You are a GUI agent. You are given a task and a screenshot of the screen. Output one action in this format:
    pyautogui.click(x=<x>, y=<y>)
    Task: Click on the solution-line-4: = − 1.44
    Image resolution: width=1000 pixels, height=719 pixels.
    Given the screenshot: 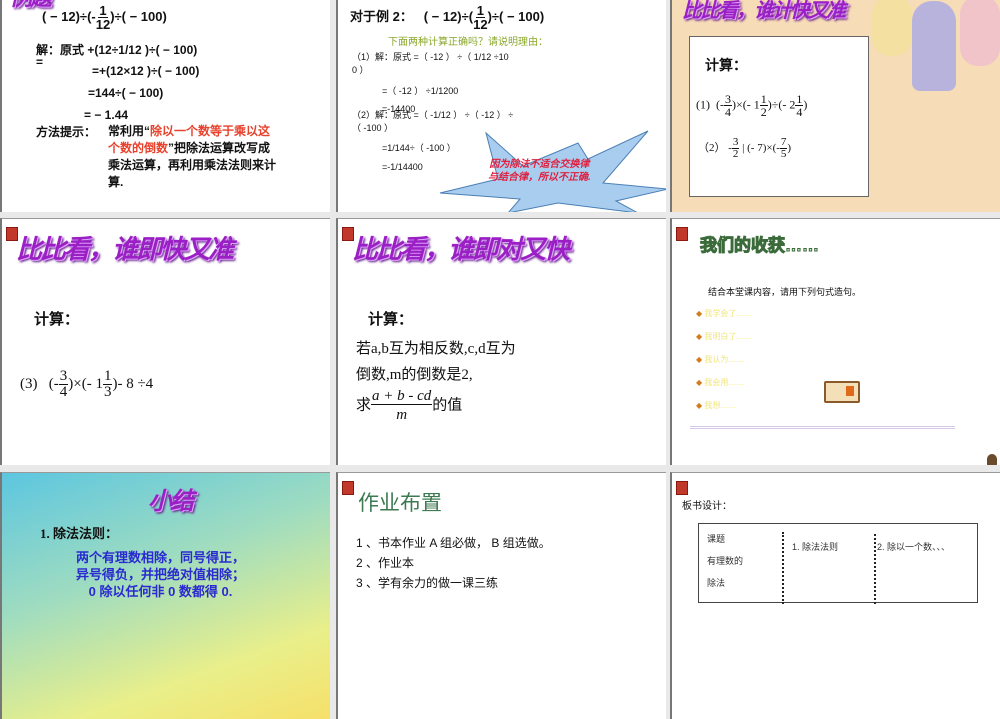 What is the action you would take?
    pyautogui.click(x=106, y=115)
    